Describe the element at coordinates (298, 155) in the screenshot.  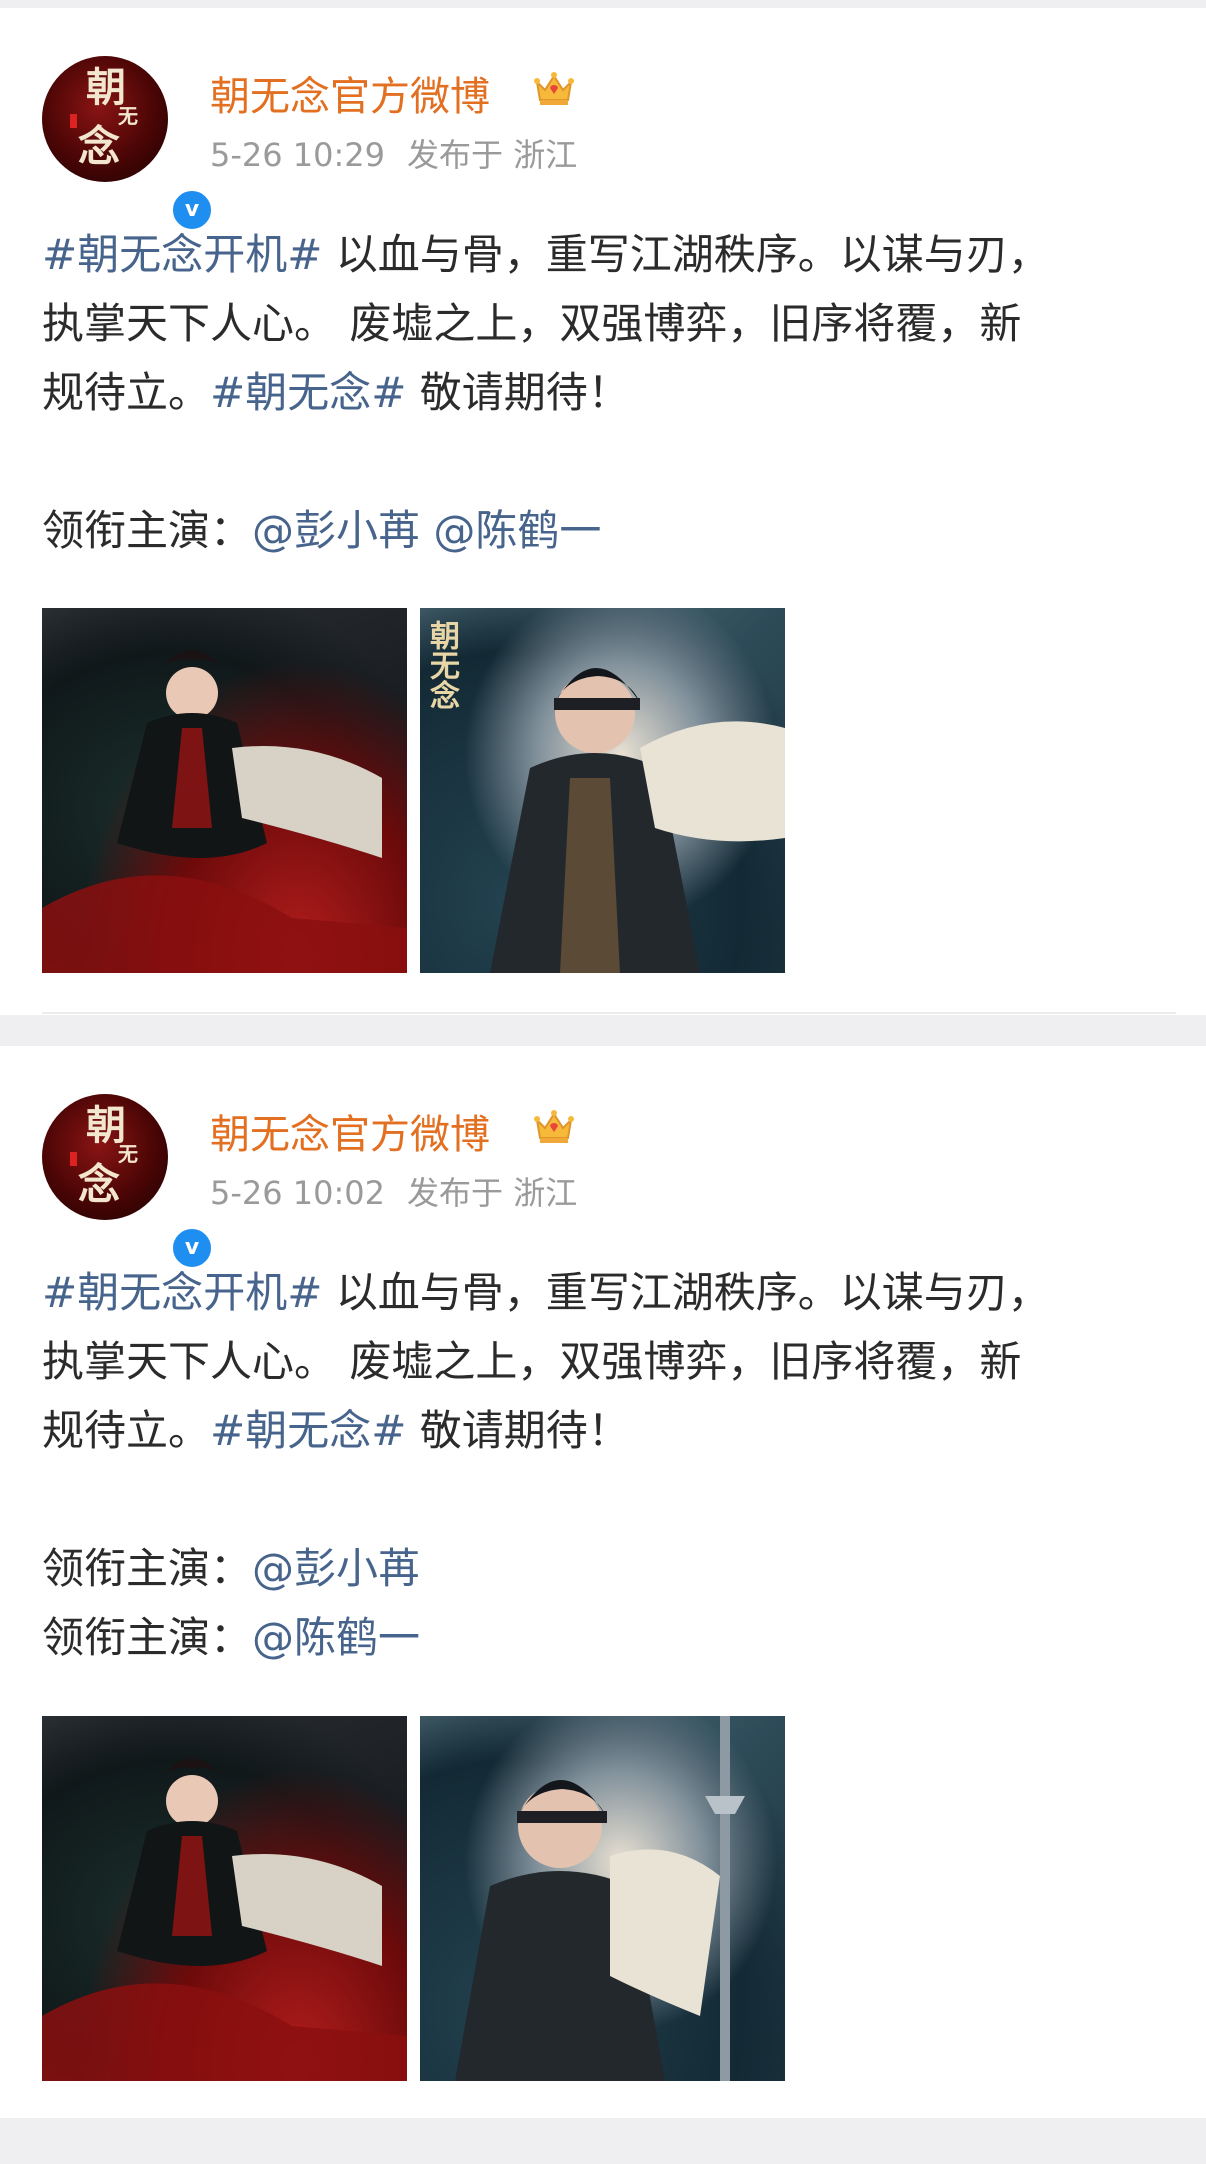
I see `post-time: 5-26 10:29` at that location.